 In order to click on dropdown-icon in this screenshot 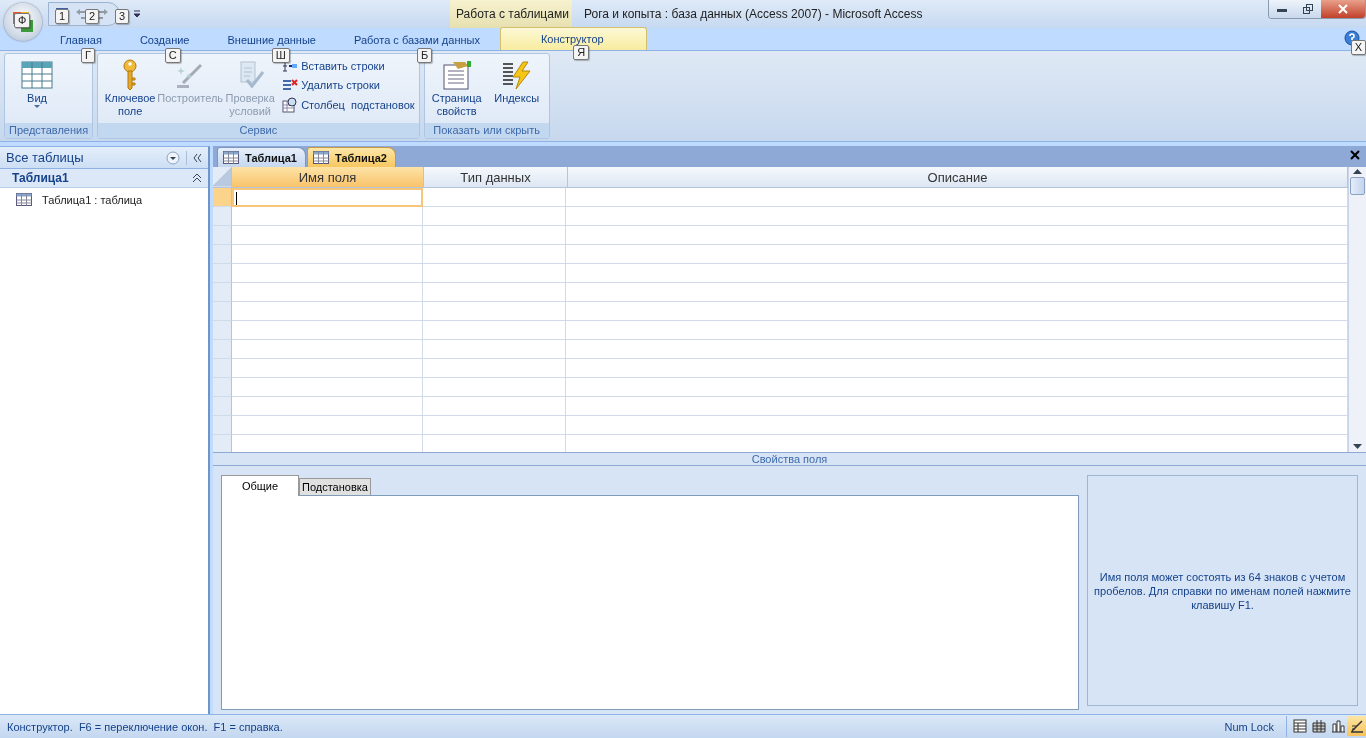, I will do `click(173, 157)`.